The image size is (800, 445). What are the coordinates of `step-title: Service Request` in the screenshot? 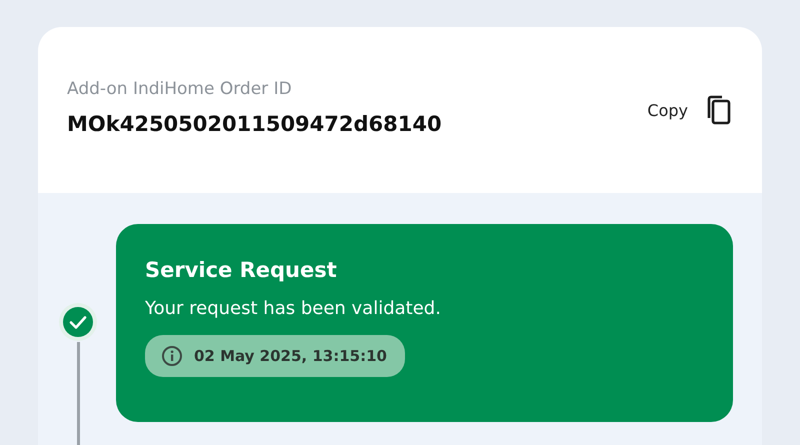 It's located at (241, 270).